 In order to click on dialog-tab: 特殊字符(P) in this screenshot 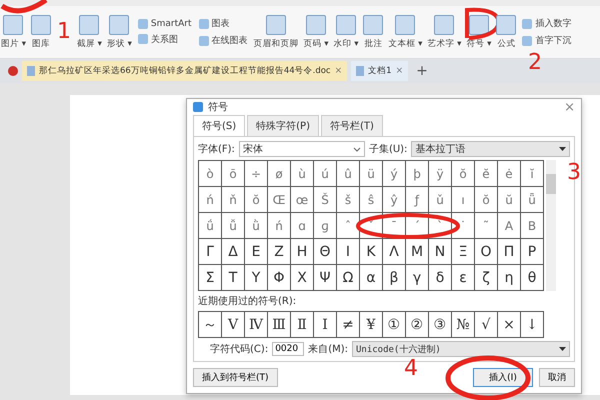, I will do `click(283, 125)`.